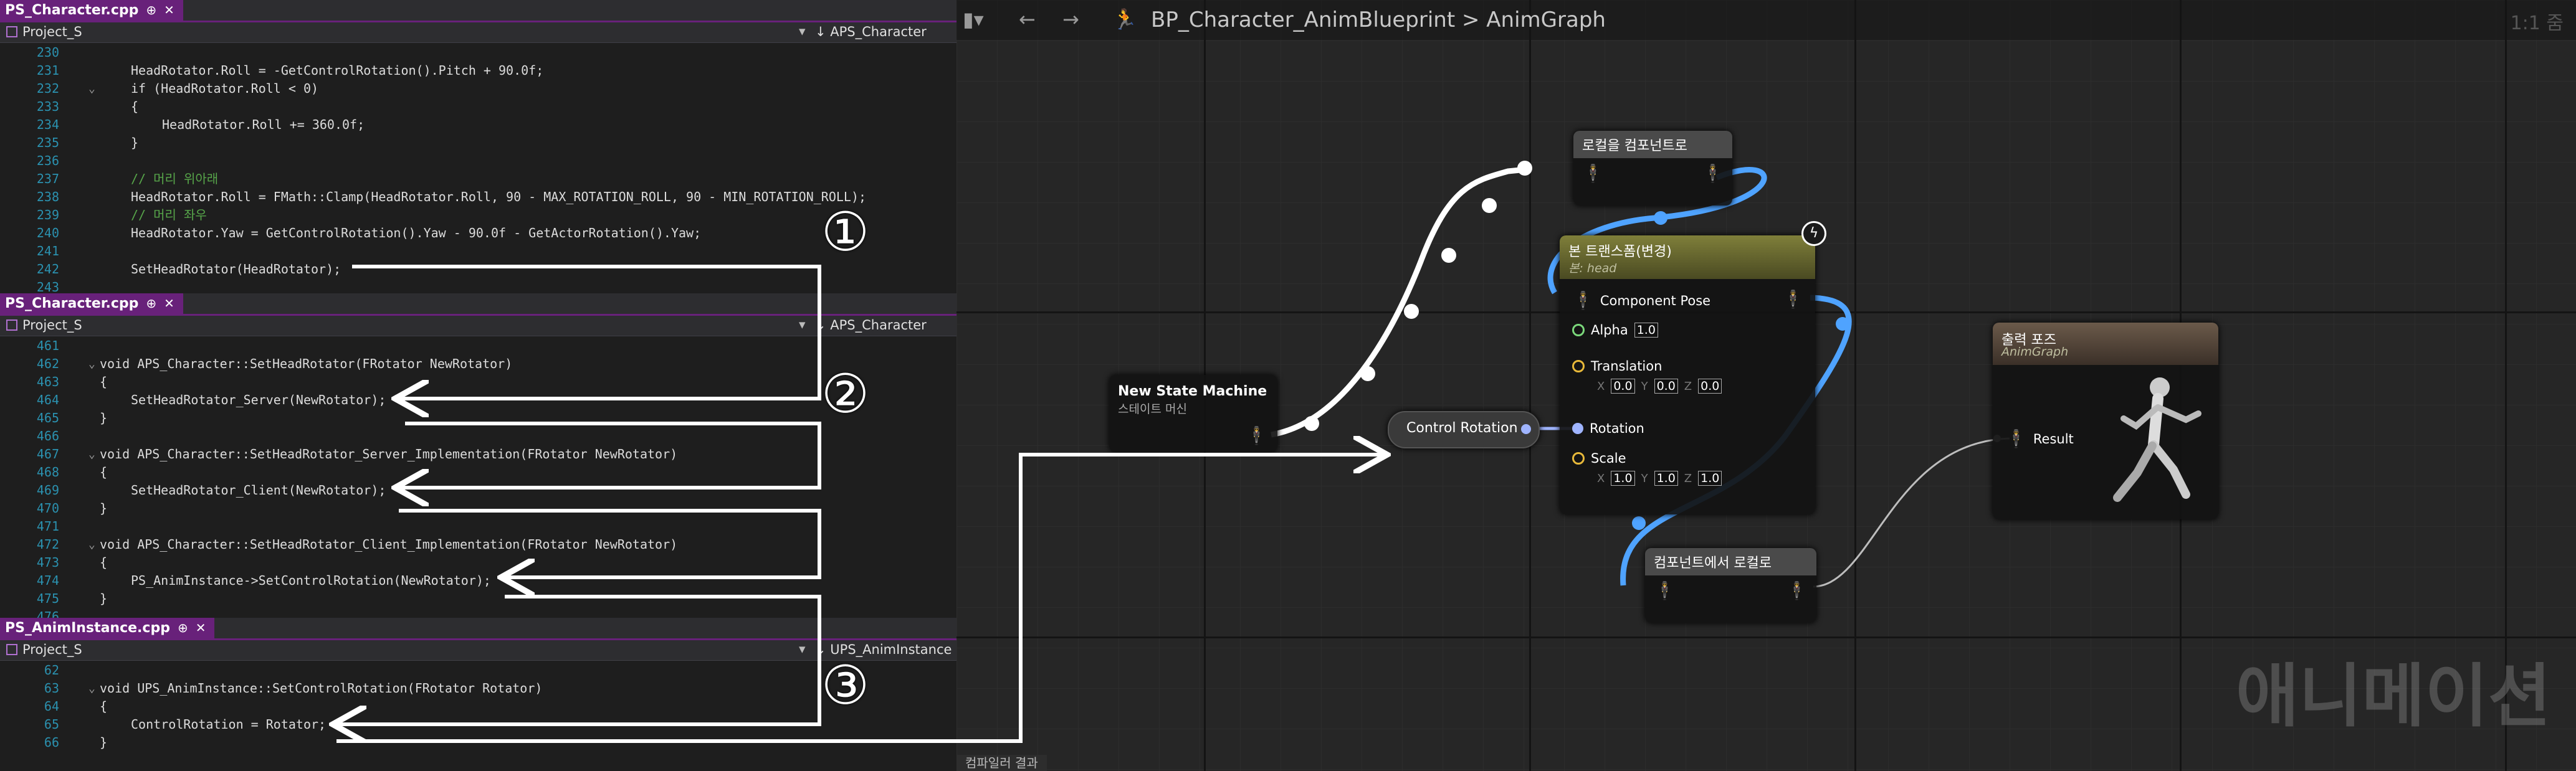 This screenshot has width=2576, height=771. I want to click on translation-y: 0.0, so click(1666, 386).